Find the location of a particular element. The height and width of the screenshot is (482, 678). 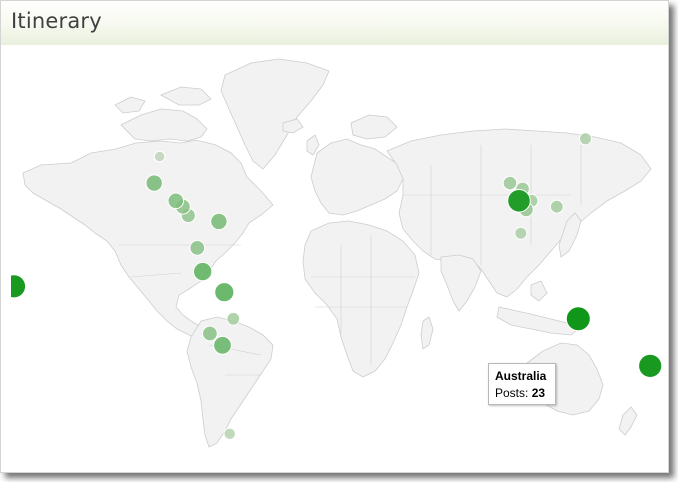

landmass-arctic-canada is located at coordinates (163, 114).